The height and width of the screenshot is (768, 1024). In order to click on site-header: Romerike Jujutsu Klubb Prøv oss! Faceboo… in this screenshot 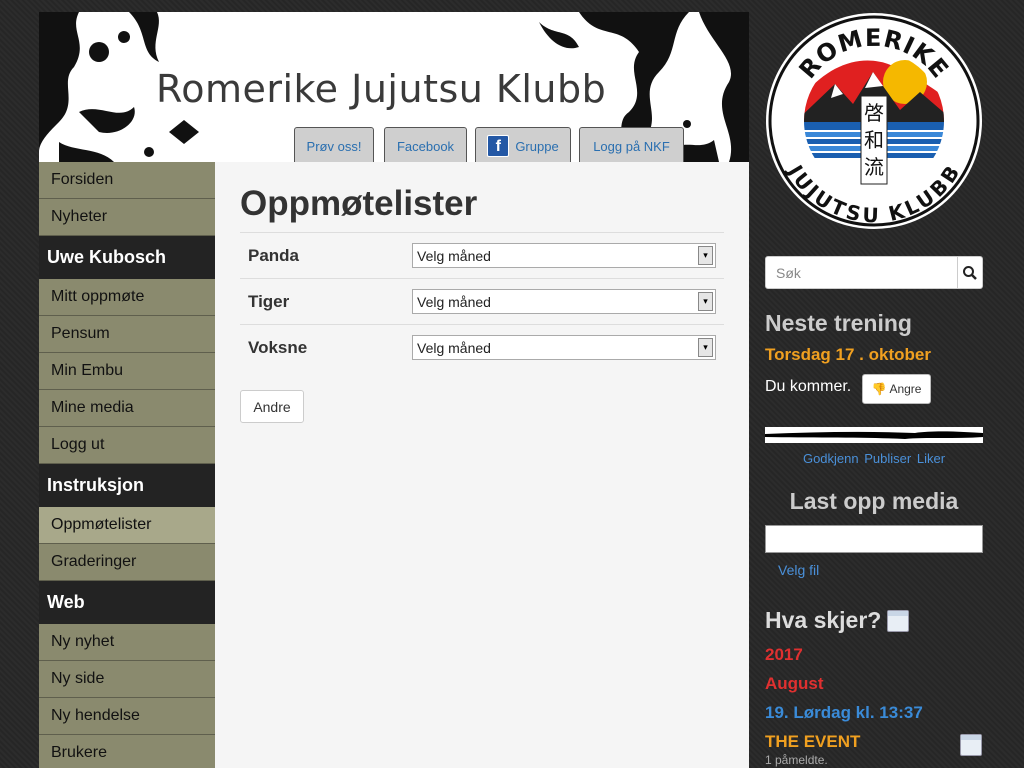, I will do `click(394, 87)`.